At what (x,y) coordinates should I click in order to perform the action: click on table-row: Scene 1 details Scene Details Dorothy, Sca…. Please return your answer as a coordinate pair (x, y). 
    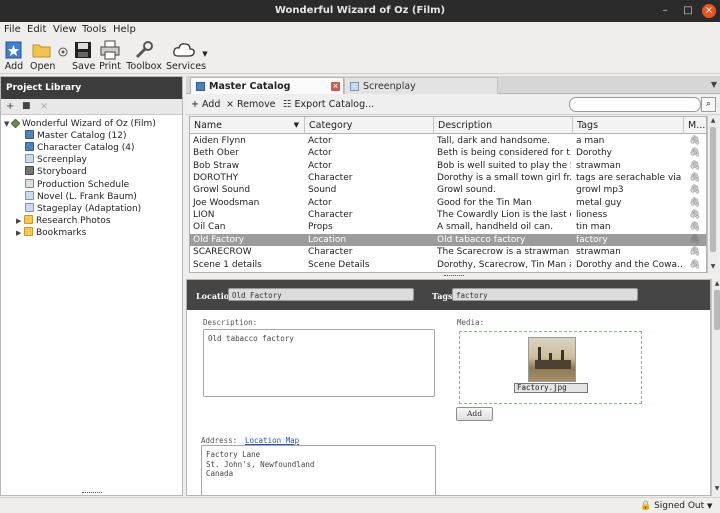
    Looking at the image, I should click on (448, 265).